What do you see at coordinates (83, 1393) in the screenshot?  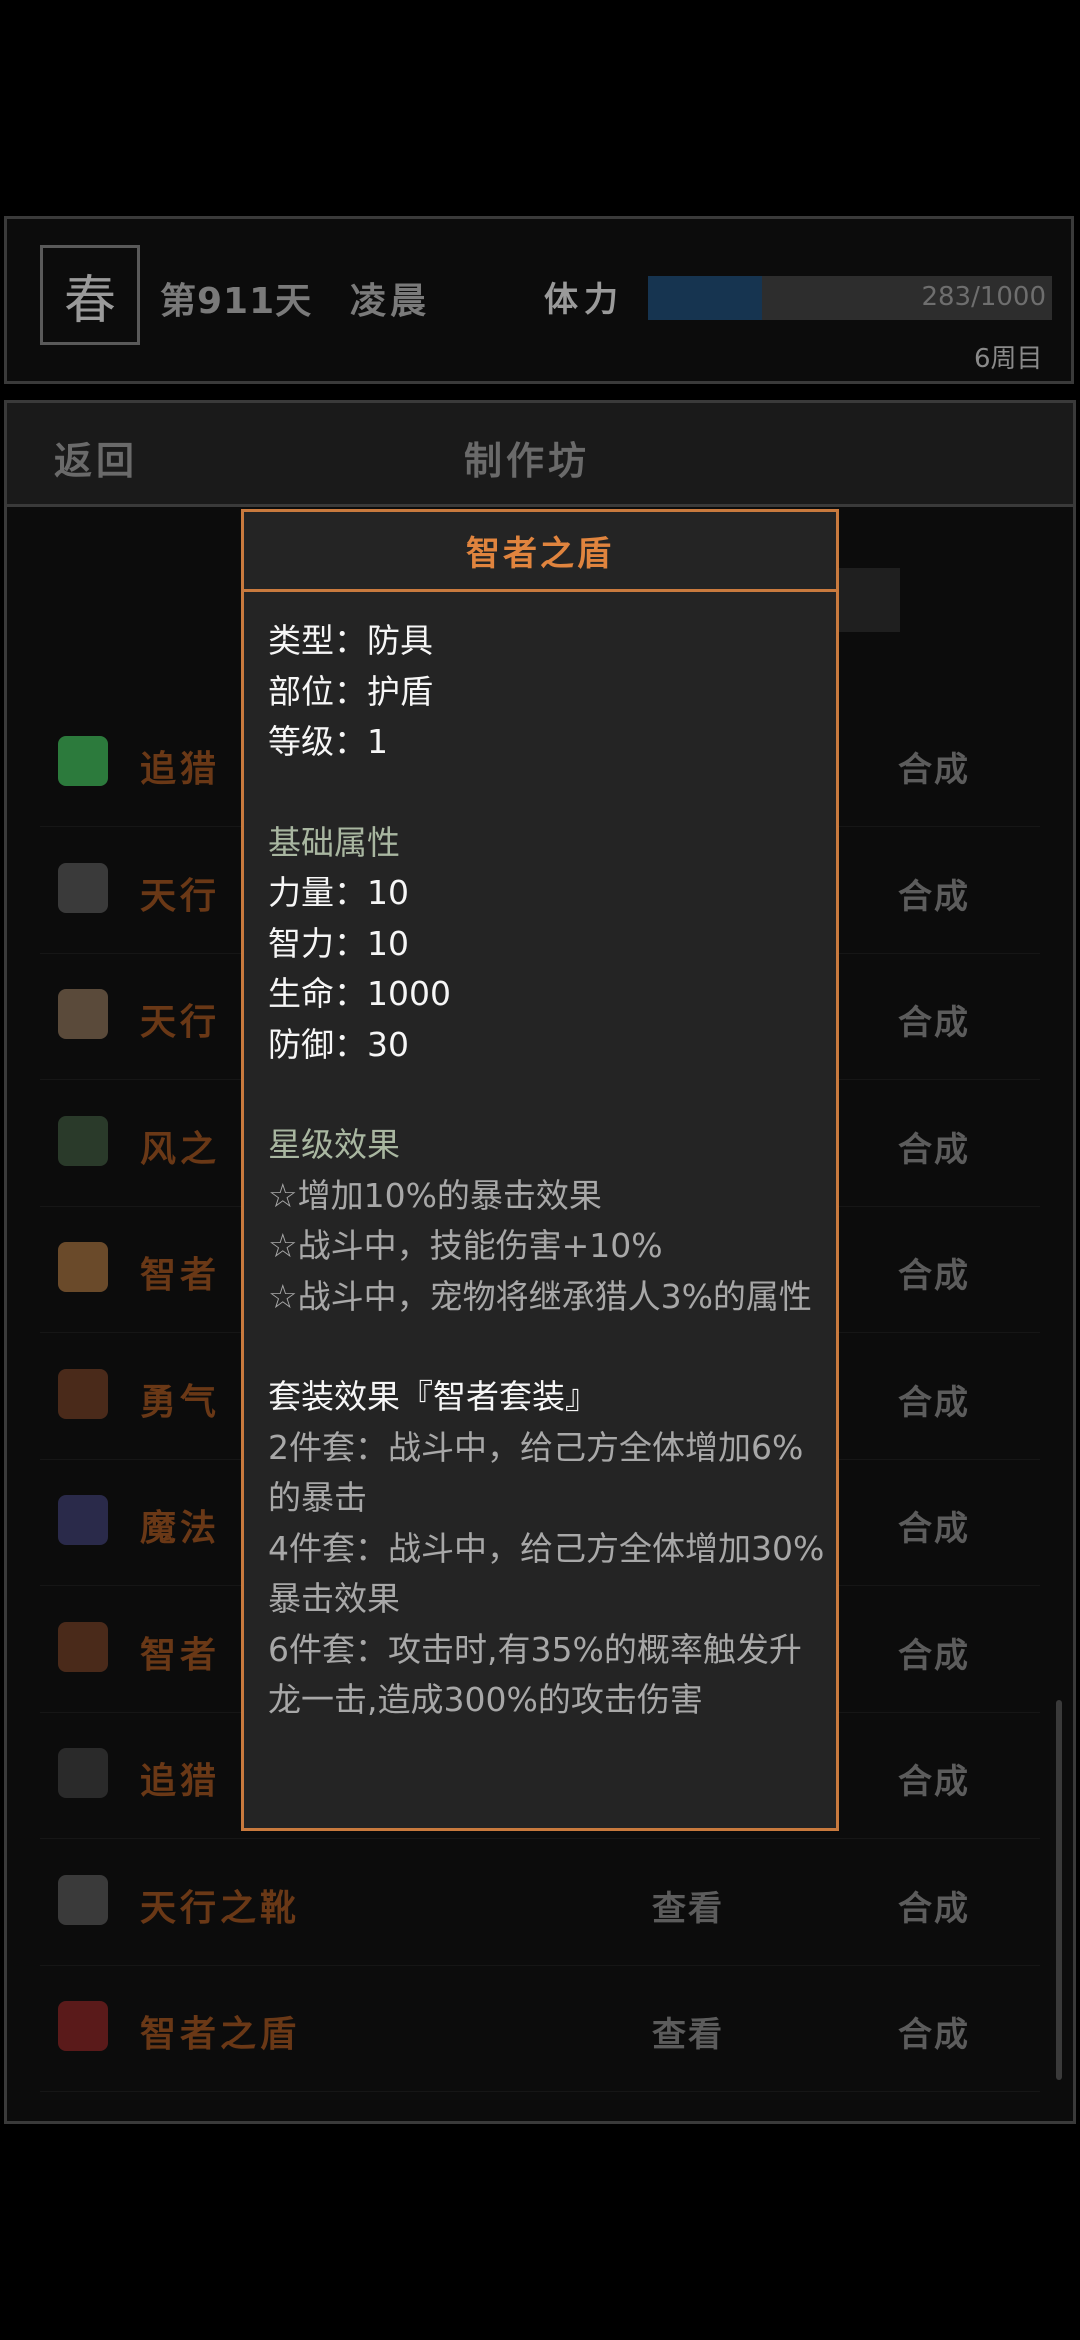 I see `thorn-icon` at bounding box center [83, 1393].